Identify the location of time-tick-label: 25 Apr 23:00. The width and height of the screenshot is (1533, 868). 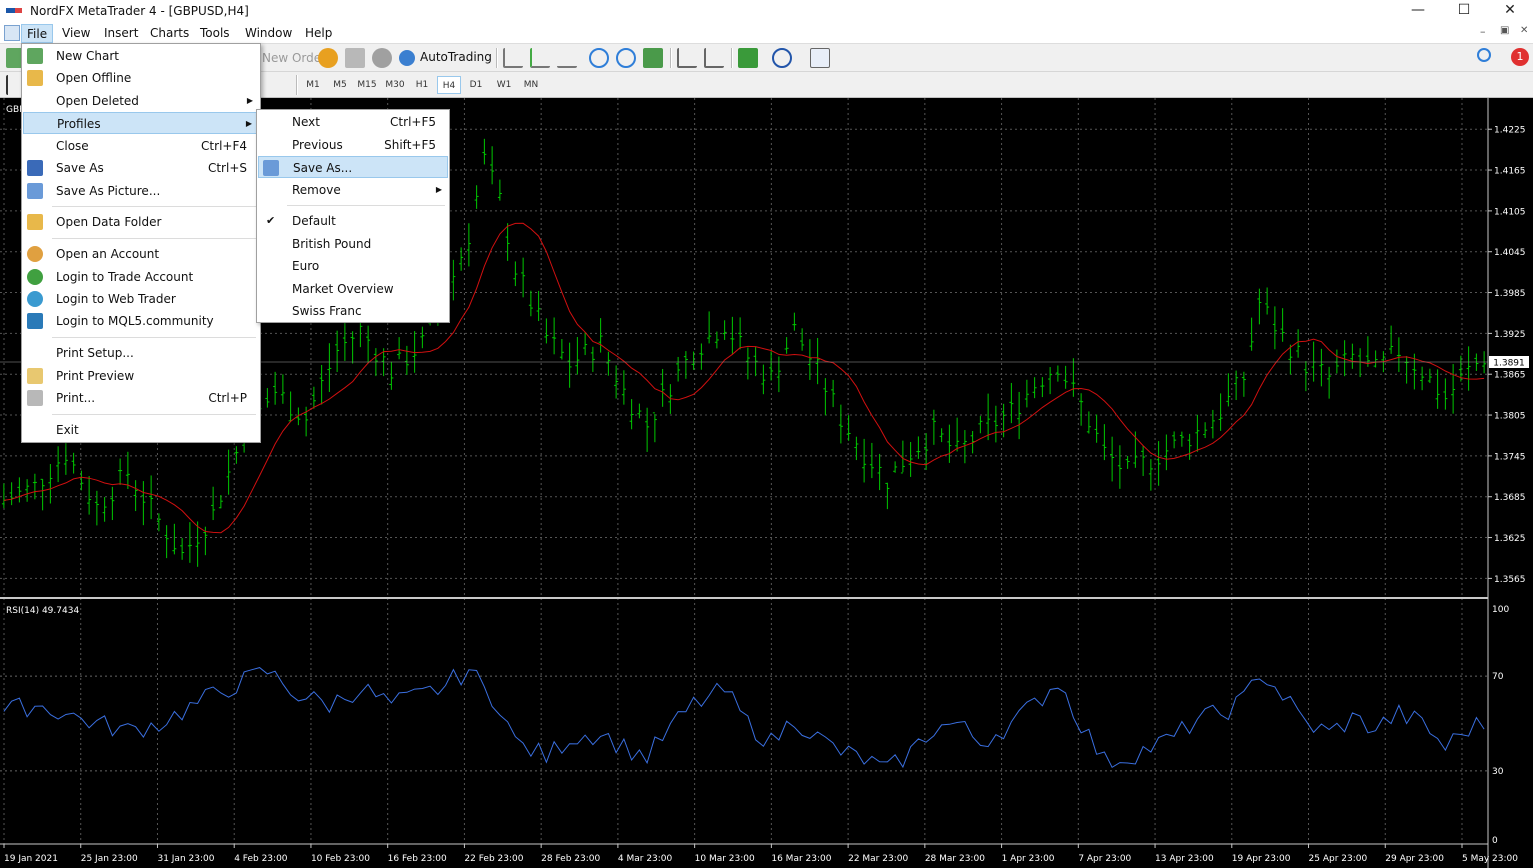
(1338, 859).